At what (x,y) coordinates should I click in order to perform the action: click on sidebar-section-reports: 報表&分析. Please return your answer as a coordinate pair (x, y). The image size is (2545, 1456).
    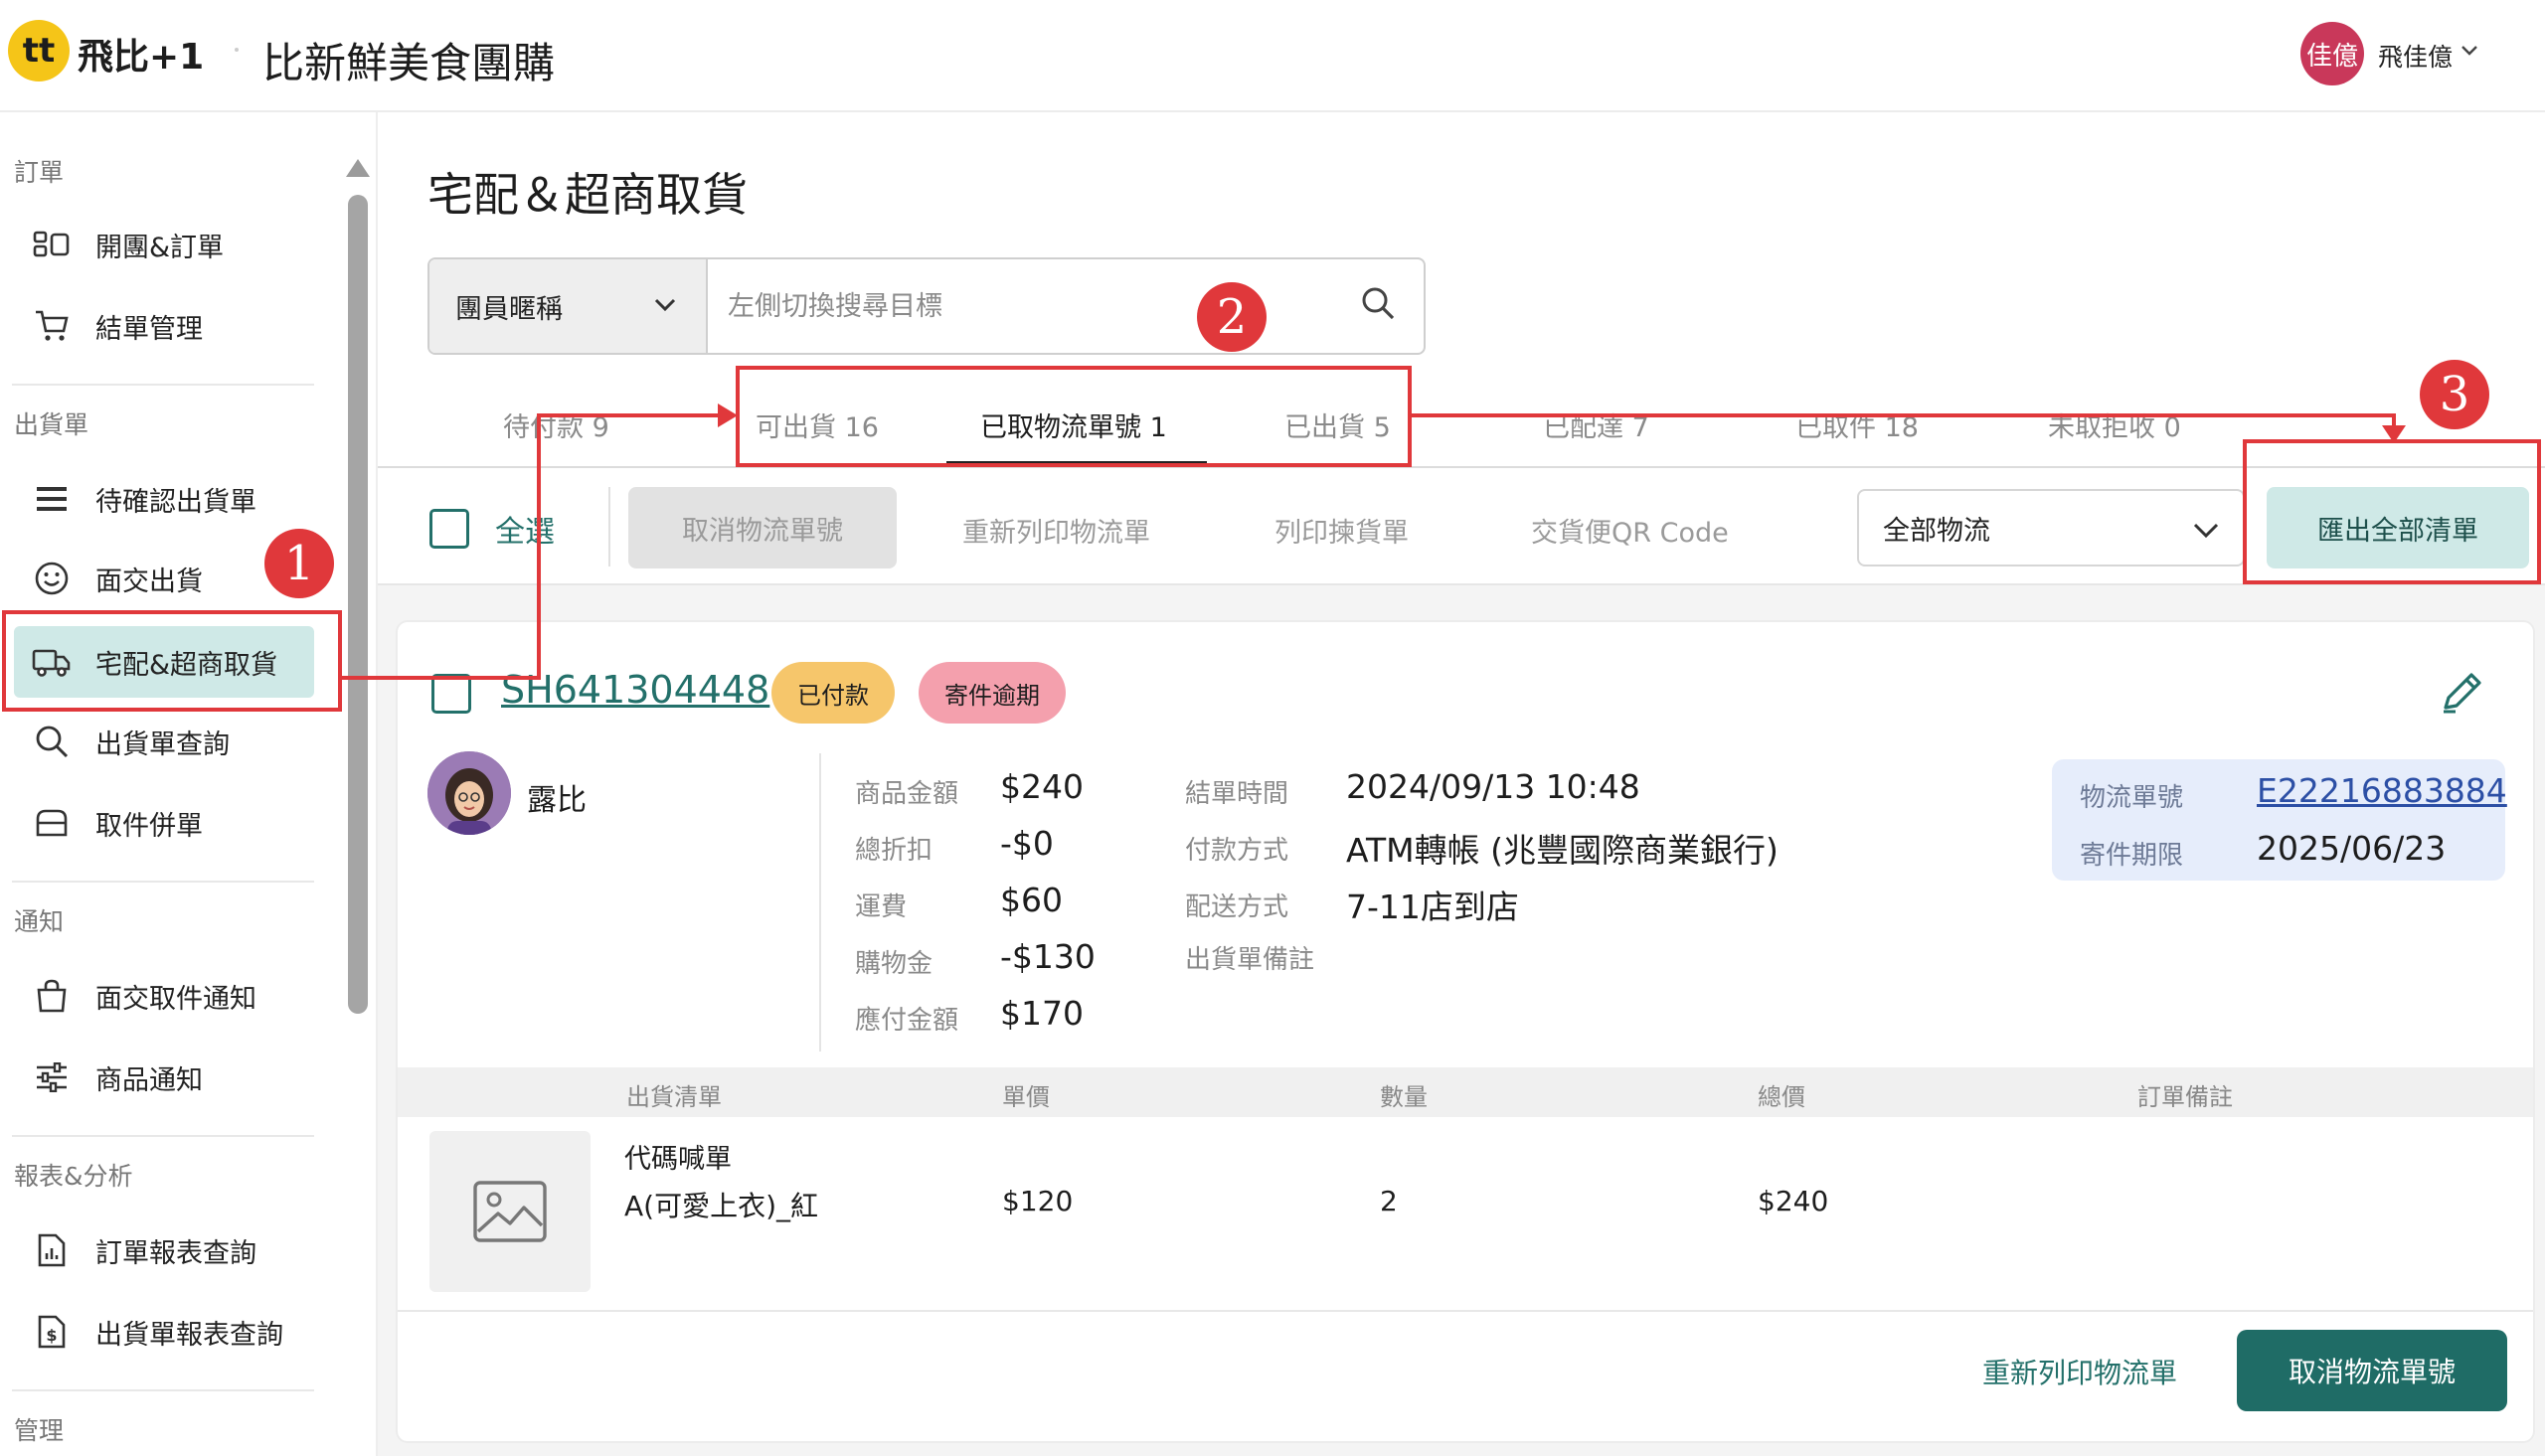
    Looking at the image, I should click on (73, 1176).